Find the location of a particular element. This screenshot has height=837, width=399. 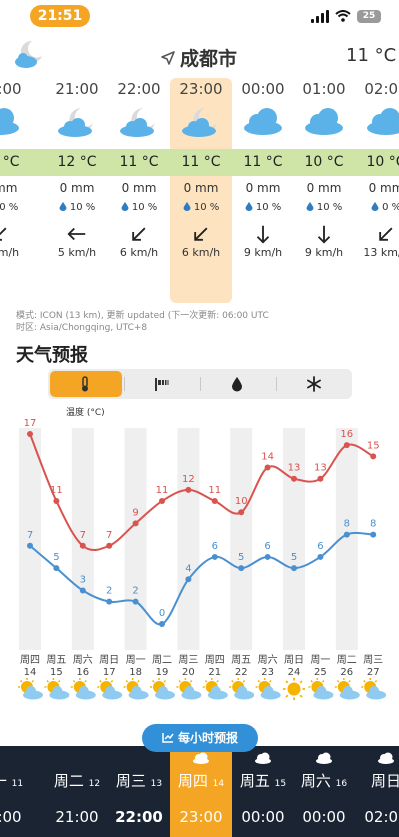

wifi-icon is located at coordinates (343, 16).